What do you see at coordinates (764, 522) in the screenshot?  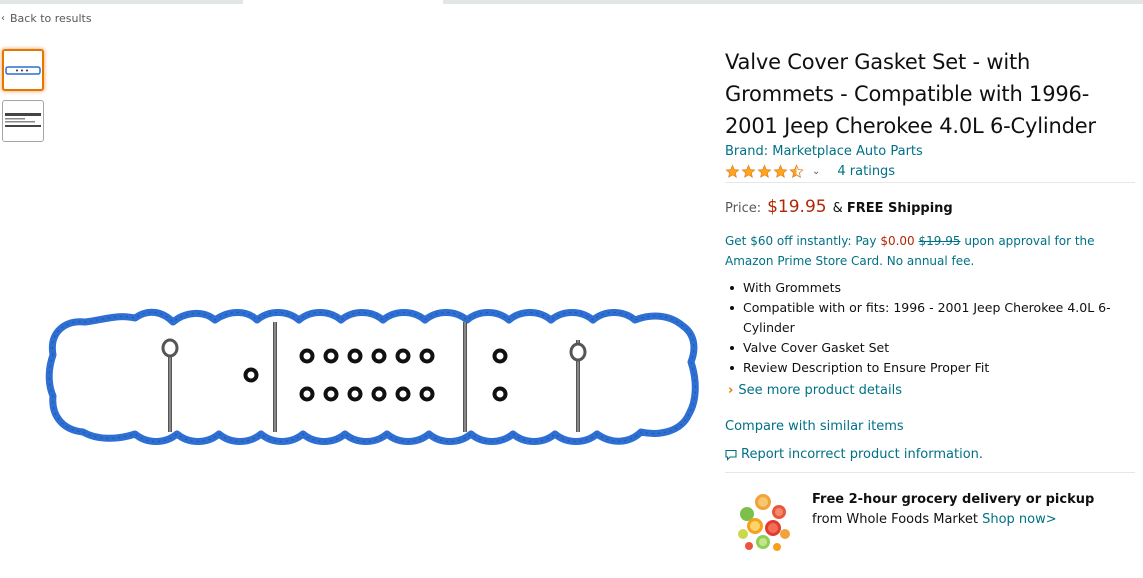 I see `fruit-basket-icon` at bounding box center [764, 522].